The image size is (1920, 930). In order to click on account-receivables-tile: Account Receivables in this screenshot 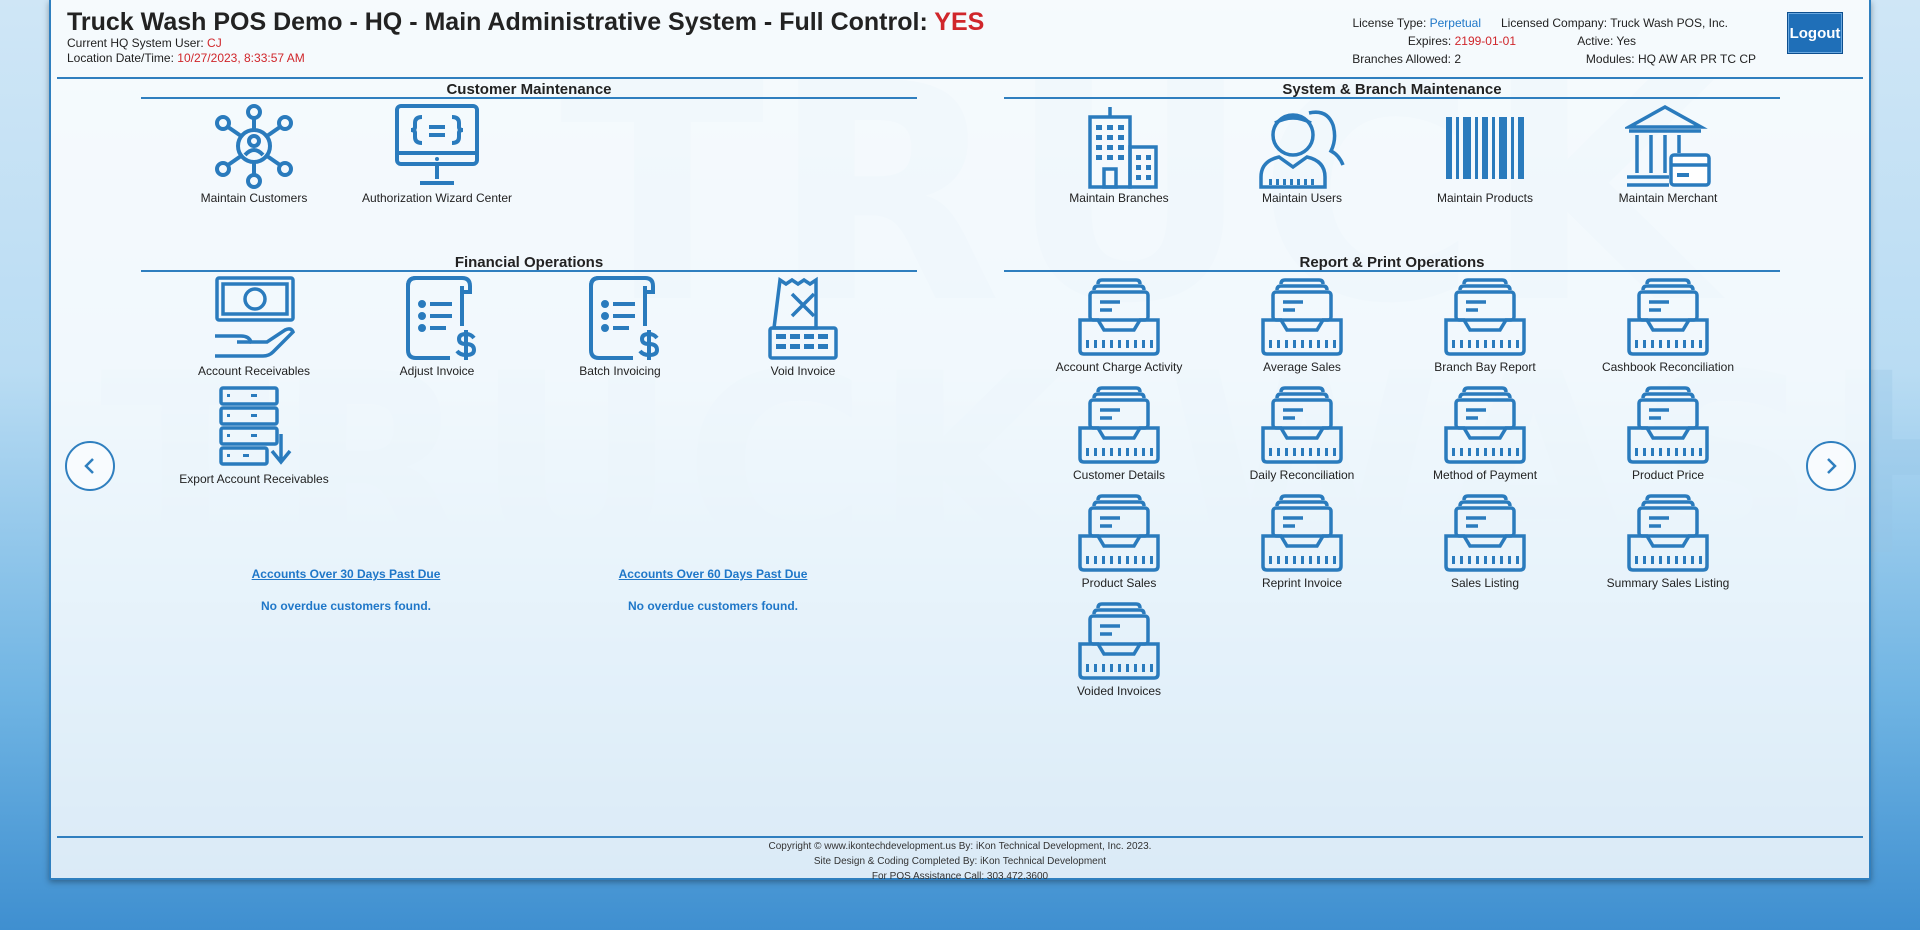, I will do `click(254, 327)`.